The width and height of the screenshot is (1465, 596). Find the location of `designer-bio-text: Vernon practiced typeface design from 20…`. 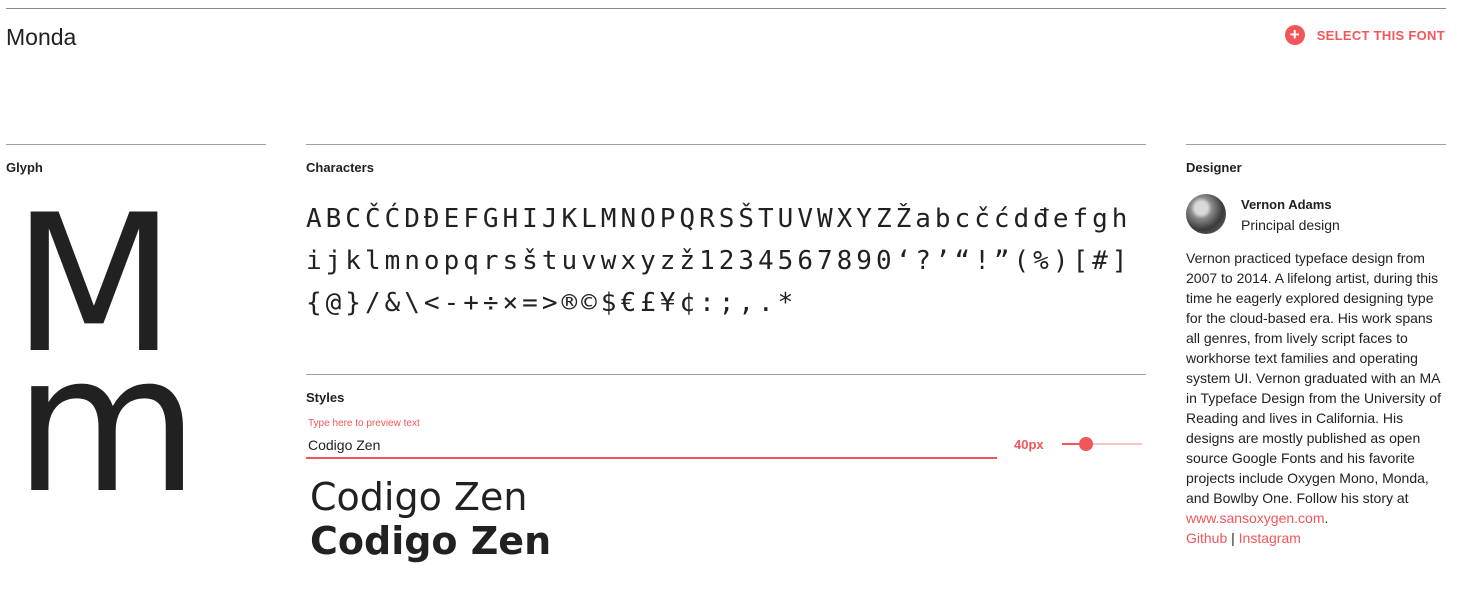

designer-bio-text: Vernon practiced typeface design from 20… is located at coordinates (1313, 378).